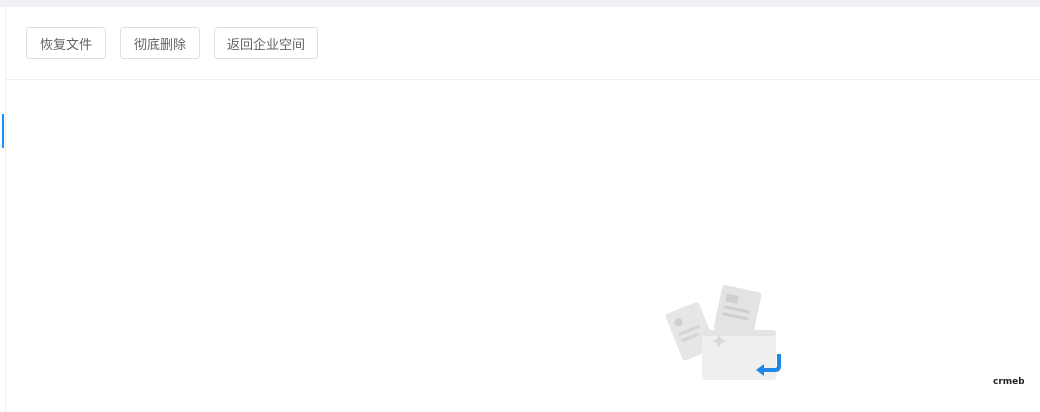 The height and width of the screenshot is (412, 1040). Describe the element at coordinates (266, 43) in the screenshot. I see `back-to-enterprise-space-button: 返回企业空间` at that location.